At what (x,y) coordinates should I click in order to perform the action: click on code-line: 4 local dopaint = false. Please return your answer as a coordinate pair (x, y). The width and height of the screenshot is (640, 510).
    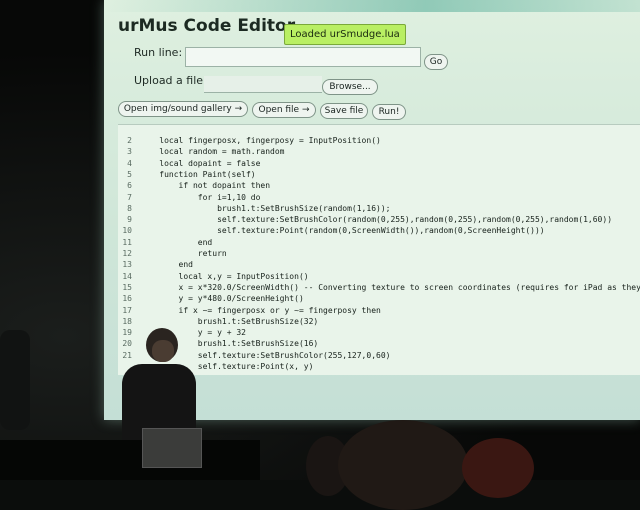
    Looking at the image, I should click on (379, 163).